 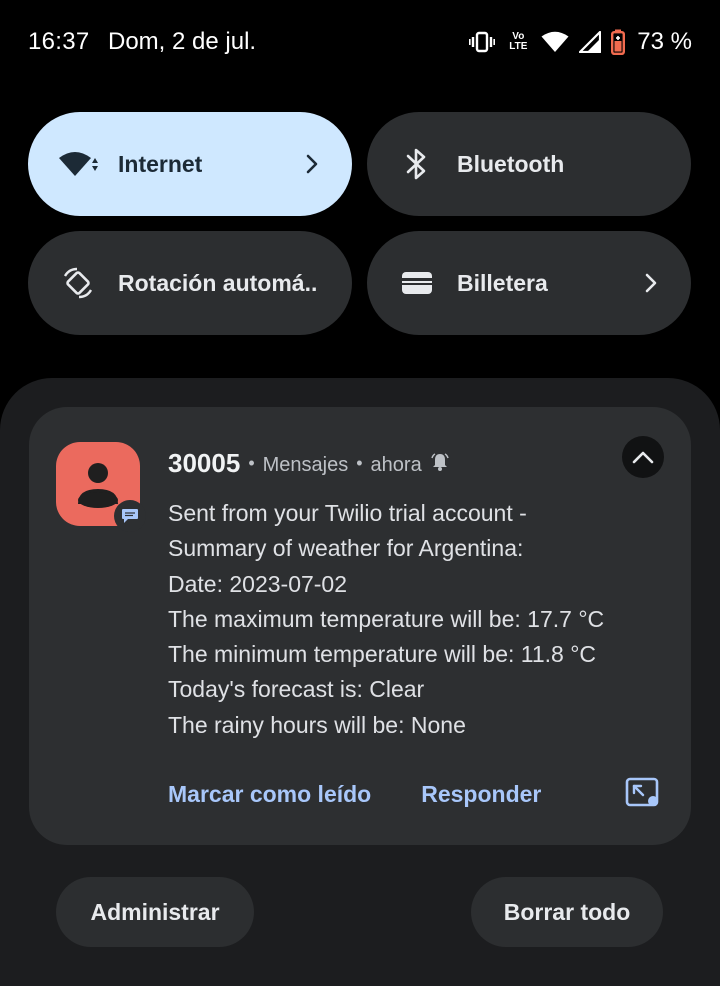 What do you see at coordinates (396, 464) in the screenshot?
I see `notification-time: ahora` at bounding box center [396, 464].